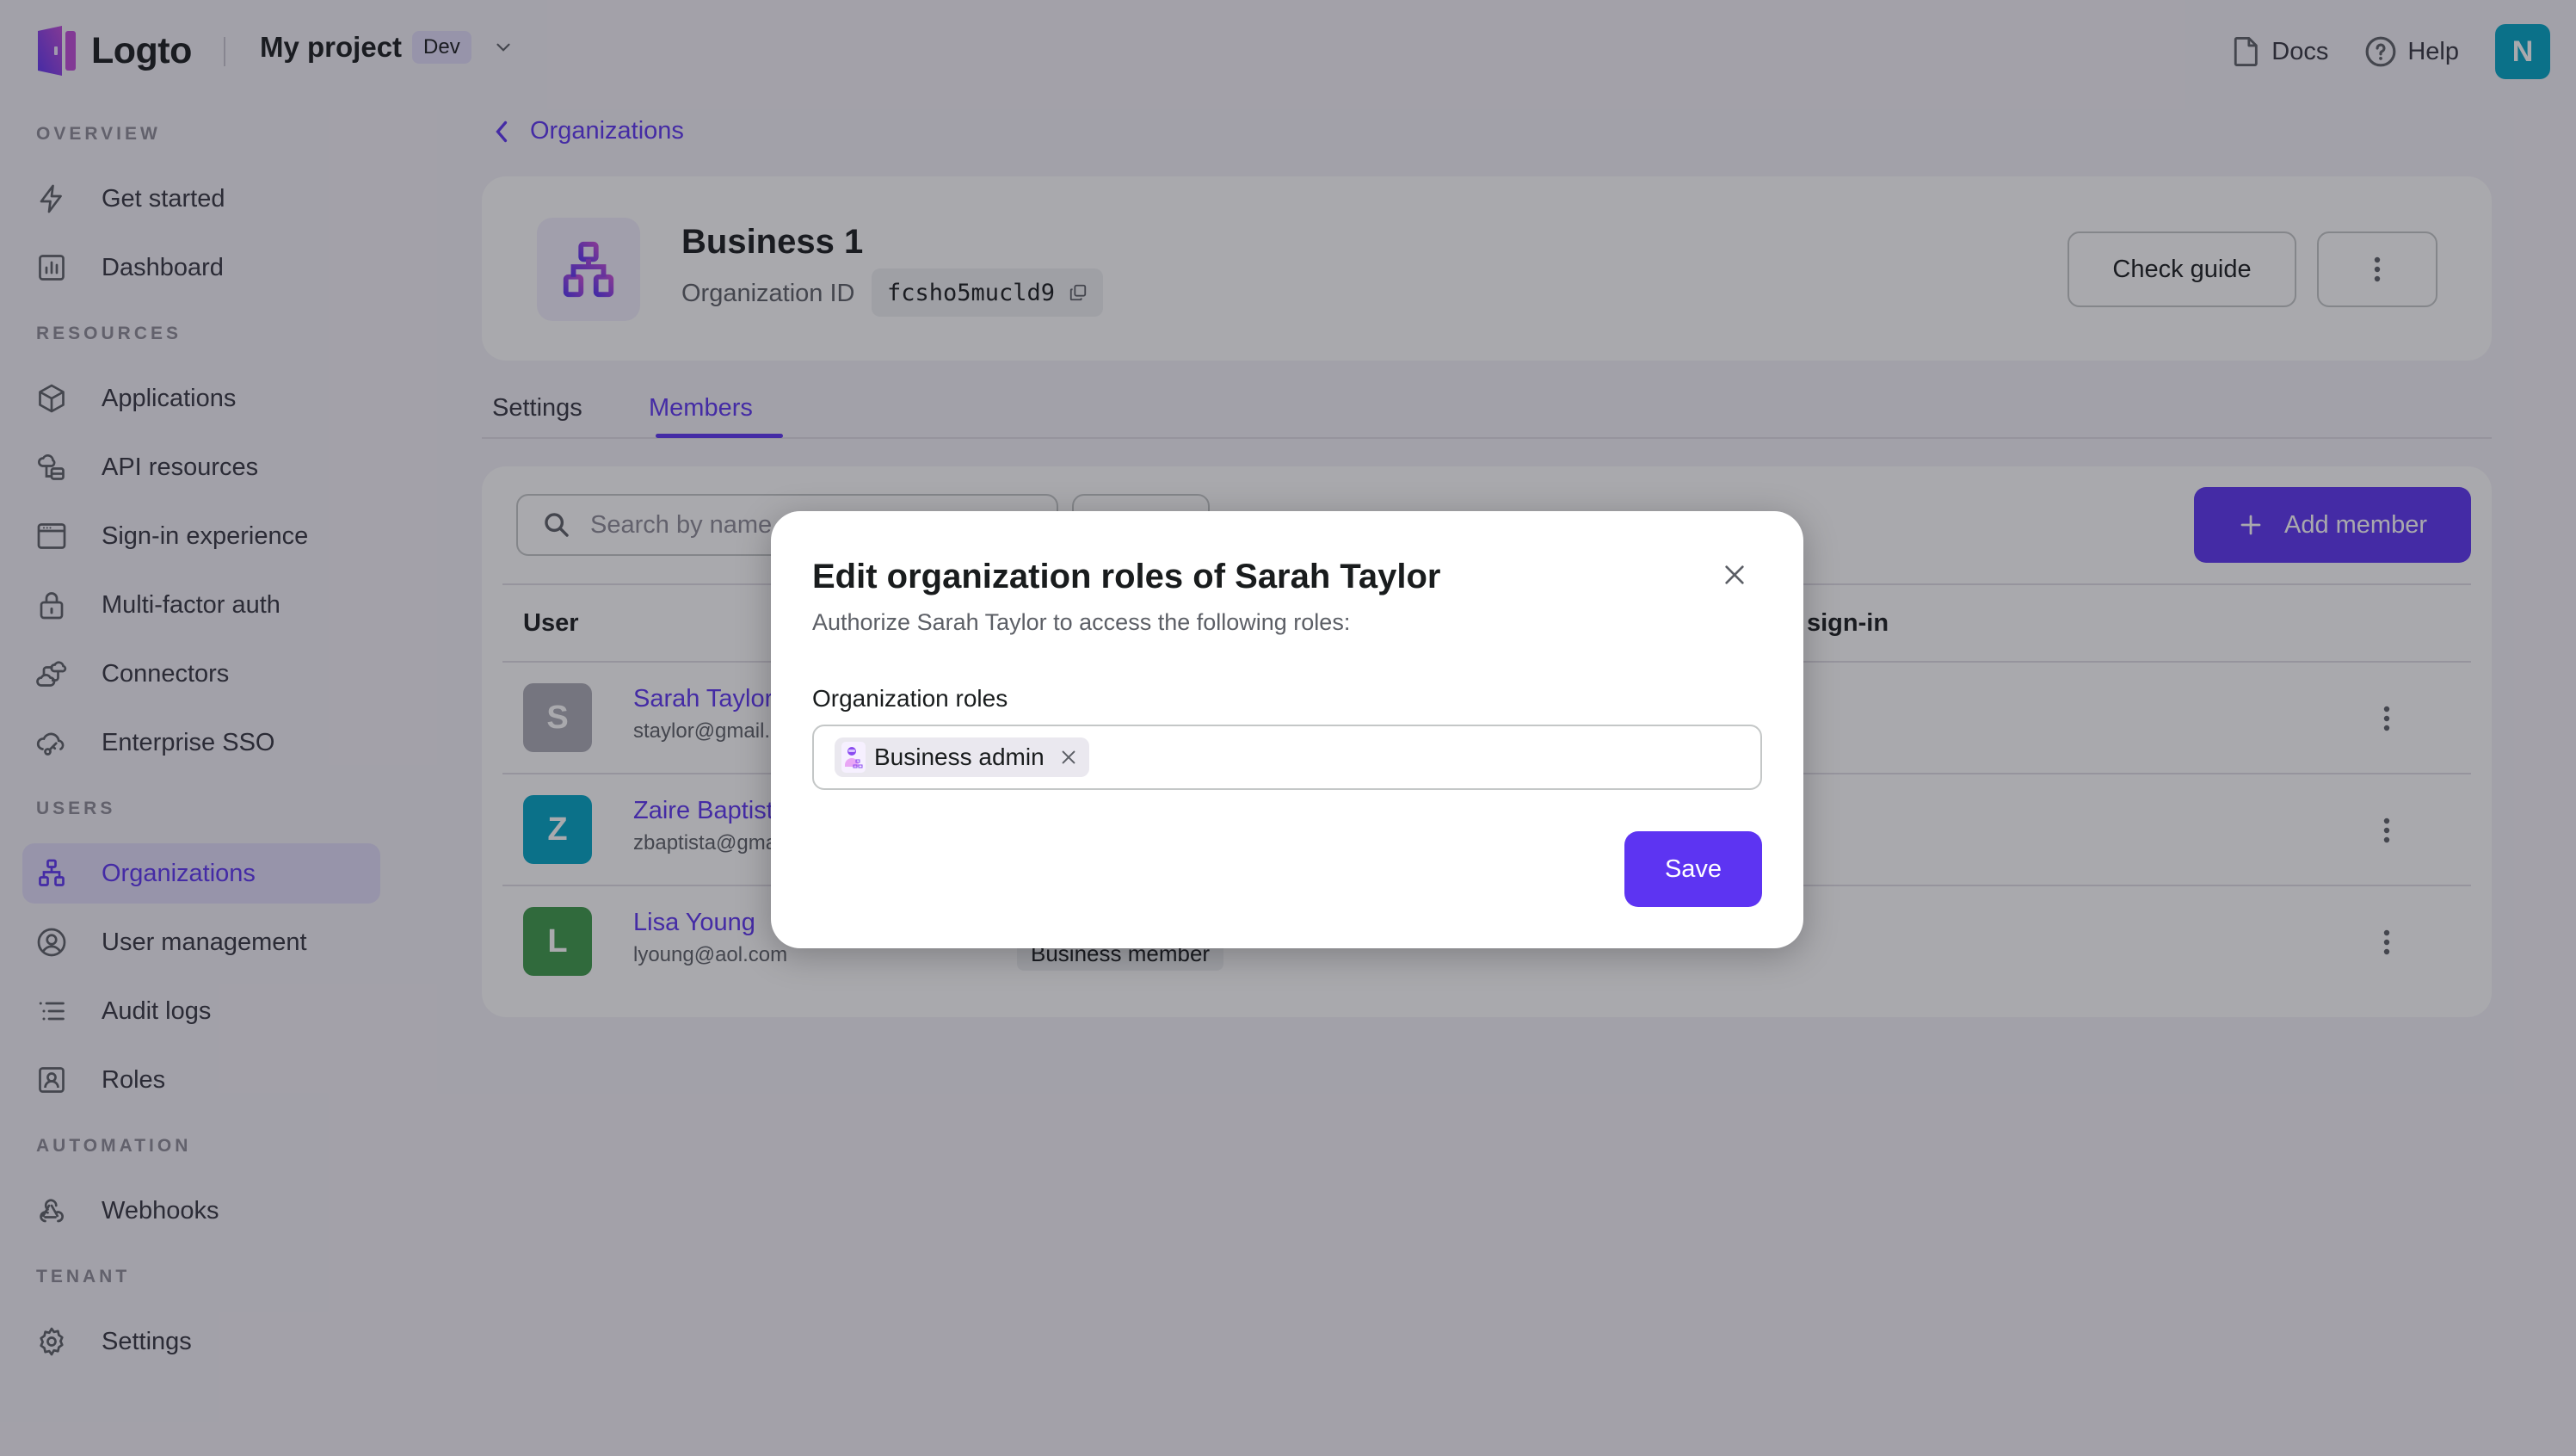 The height and width of the screenshot is (1456, 2576). I want to click on save-button: Save, so click(1693, 869).